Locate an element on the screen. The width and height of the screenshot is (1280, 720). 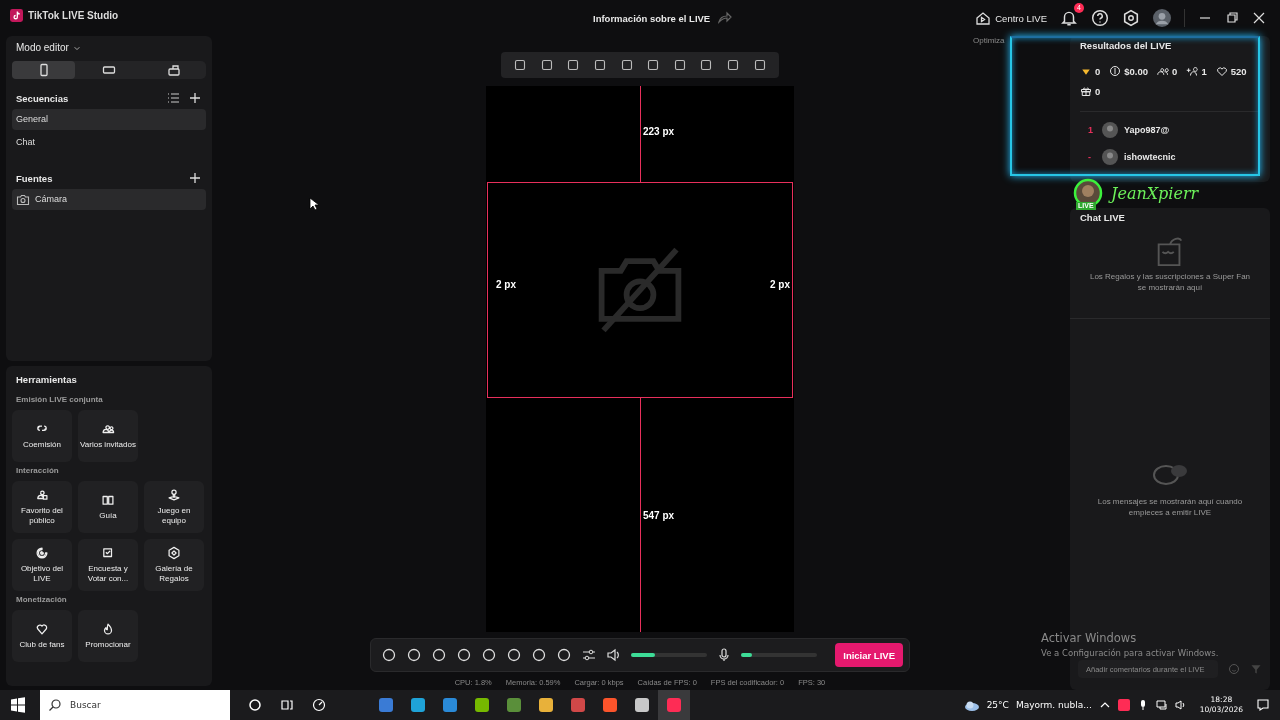
sequence-item: Chat is located at coordinates (109, 142).